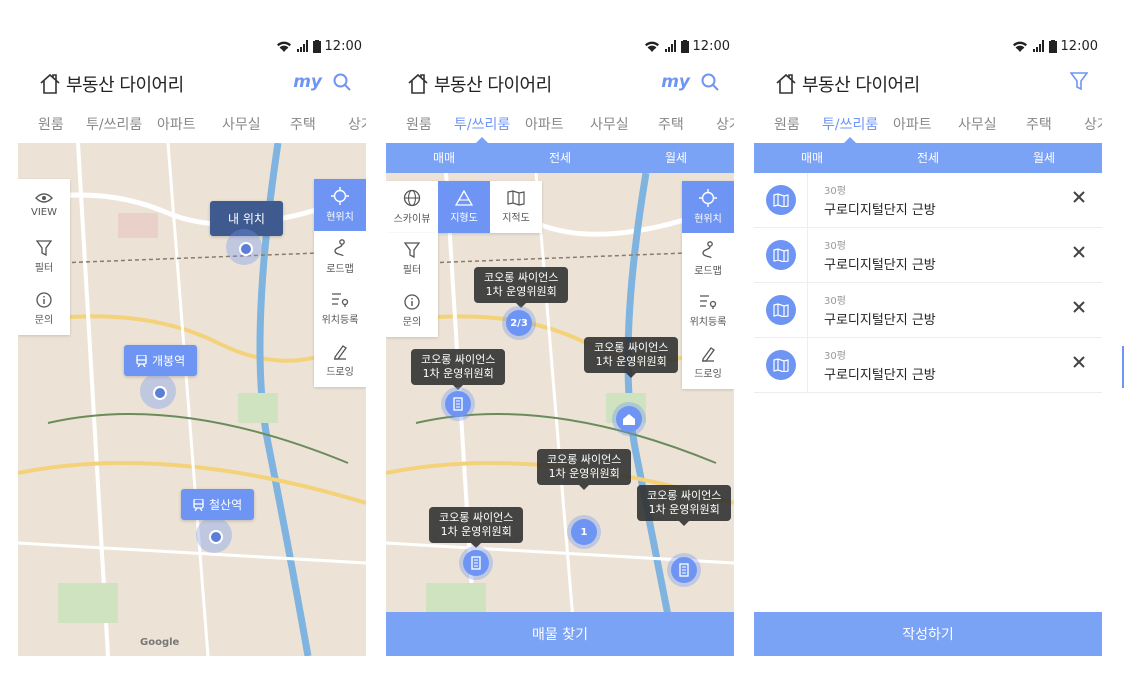  What do you see at coordinates (464, 198) in the screenshot?
I see `terrain-icon` at bounding box center [464, 198].